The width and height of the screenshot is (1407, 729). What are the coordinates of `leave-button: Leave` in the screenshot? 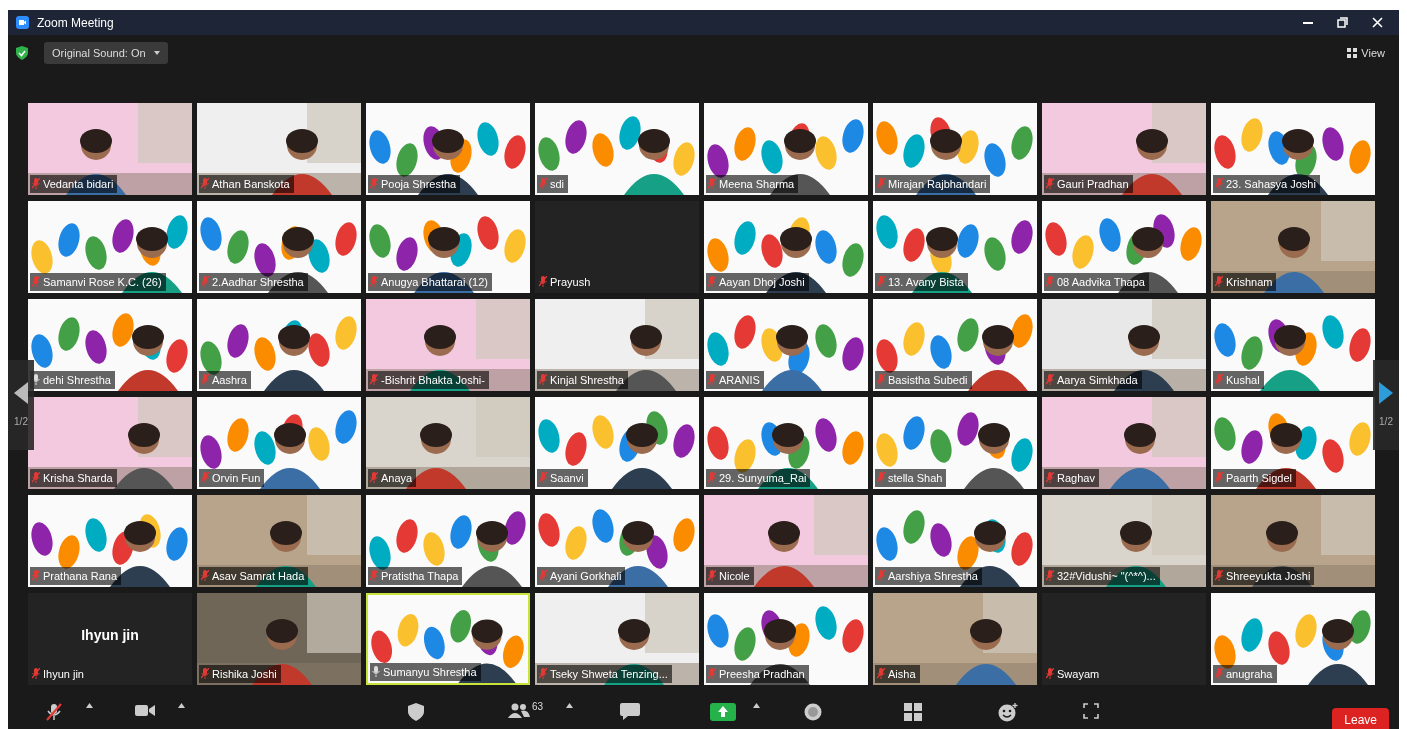 It's located at (1360, 718).